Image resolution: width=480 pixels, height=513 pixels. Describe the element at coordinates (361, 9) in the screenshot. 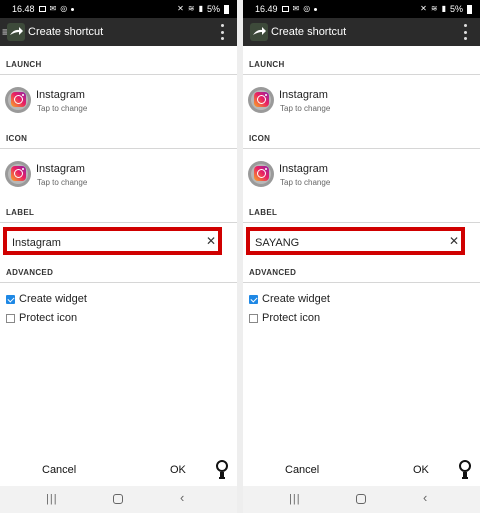

I see `status-bar: 16.49 ✉ ◎ ✕ ≋ ▮ 5%` at that location.